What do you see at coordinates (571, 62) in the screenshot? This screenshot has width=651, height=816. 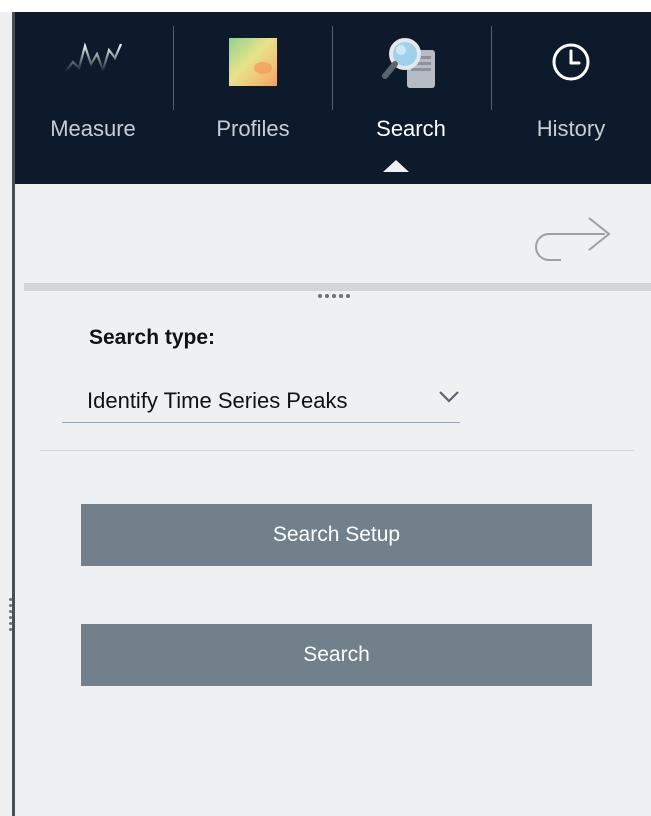 I see `clock-icon` at bounding box center [571, 62].